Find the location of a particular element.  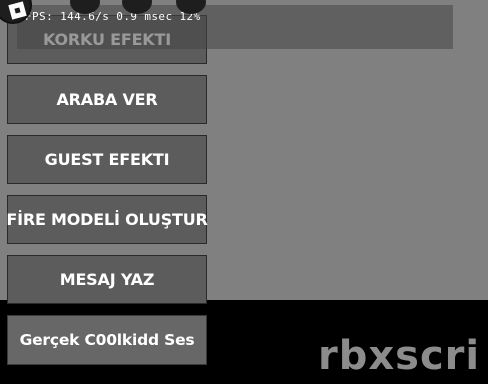

fps-readout: FPS: 144.6/s 0.9 msec 12% is located at coordinates (113, 16).